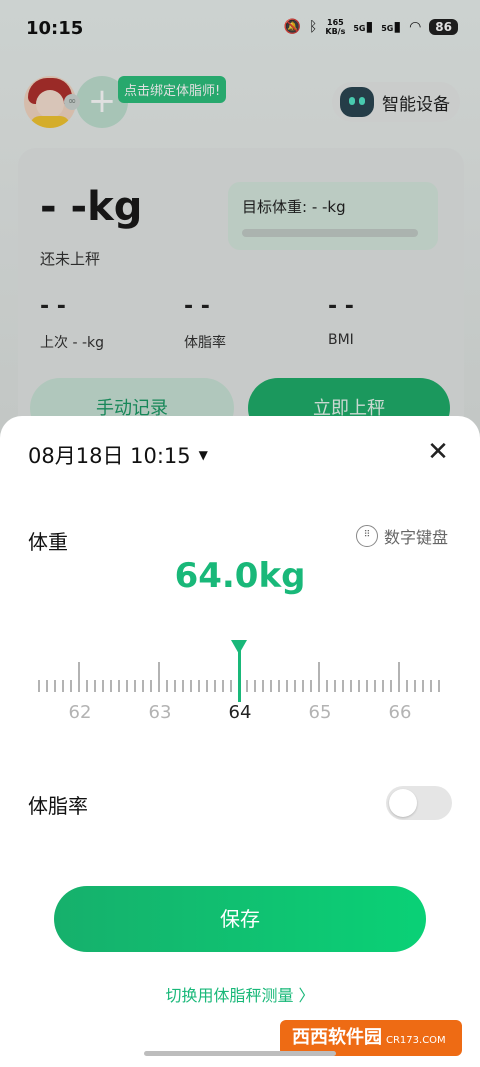 The height and width of the screenshot is (1067, 480). I want to click on ruler-label: 65, so click(320, 712).